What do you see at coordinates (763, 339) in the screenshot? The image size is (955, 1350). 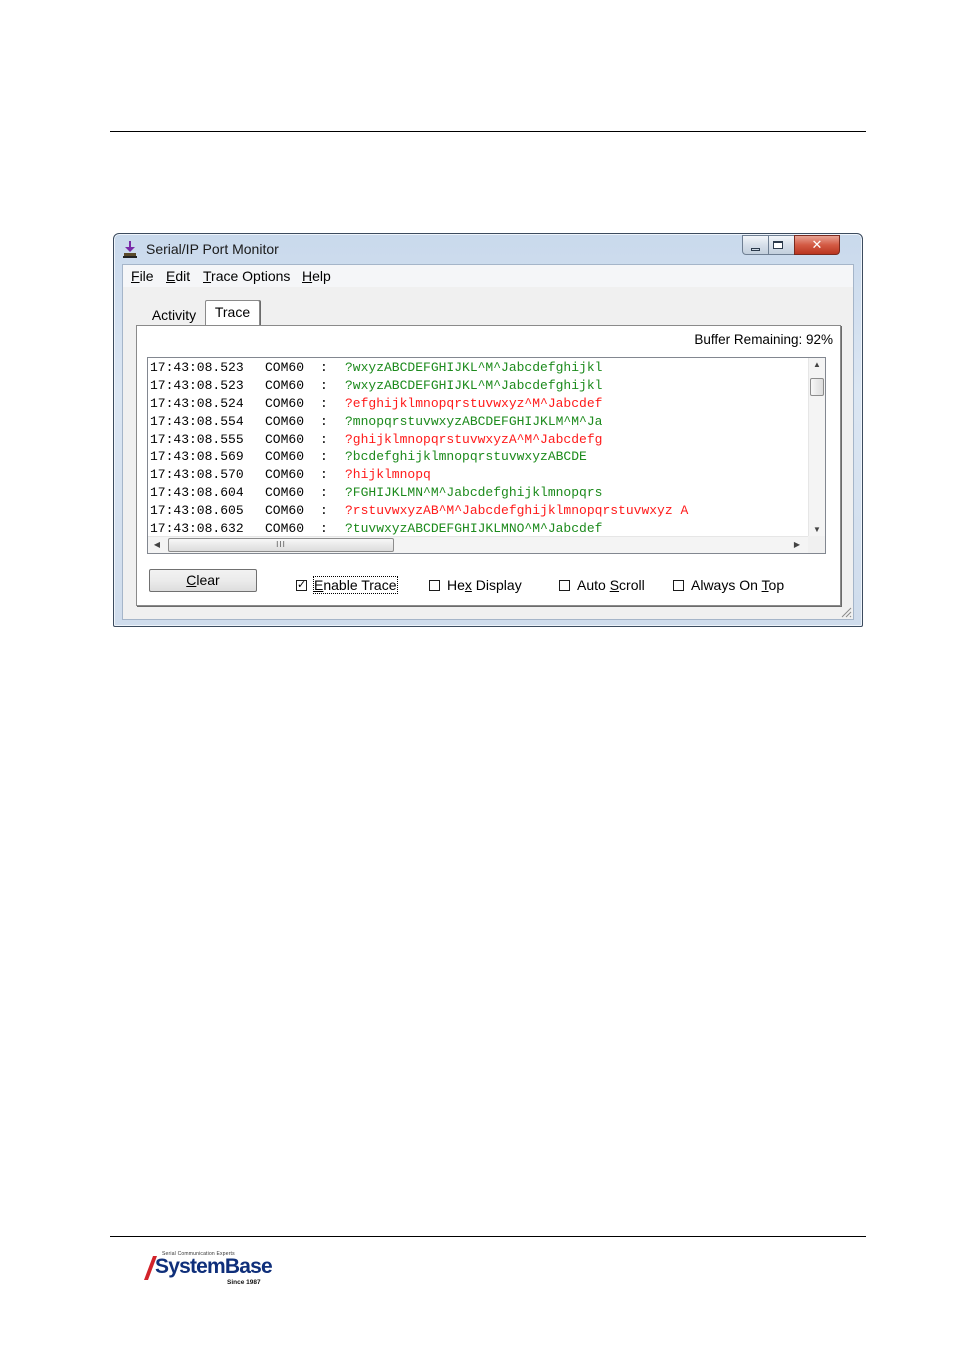 I see `buffer-remaining: Buffer Remaining: 92%` at bounding box center [763, 339].